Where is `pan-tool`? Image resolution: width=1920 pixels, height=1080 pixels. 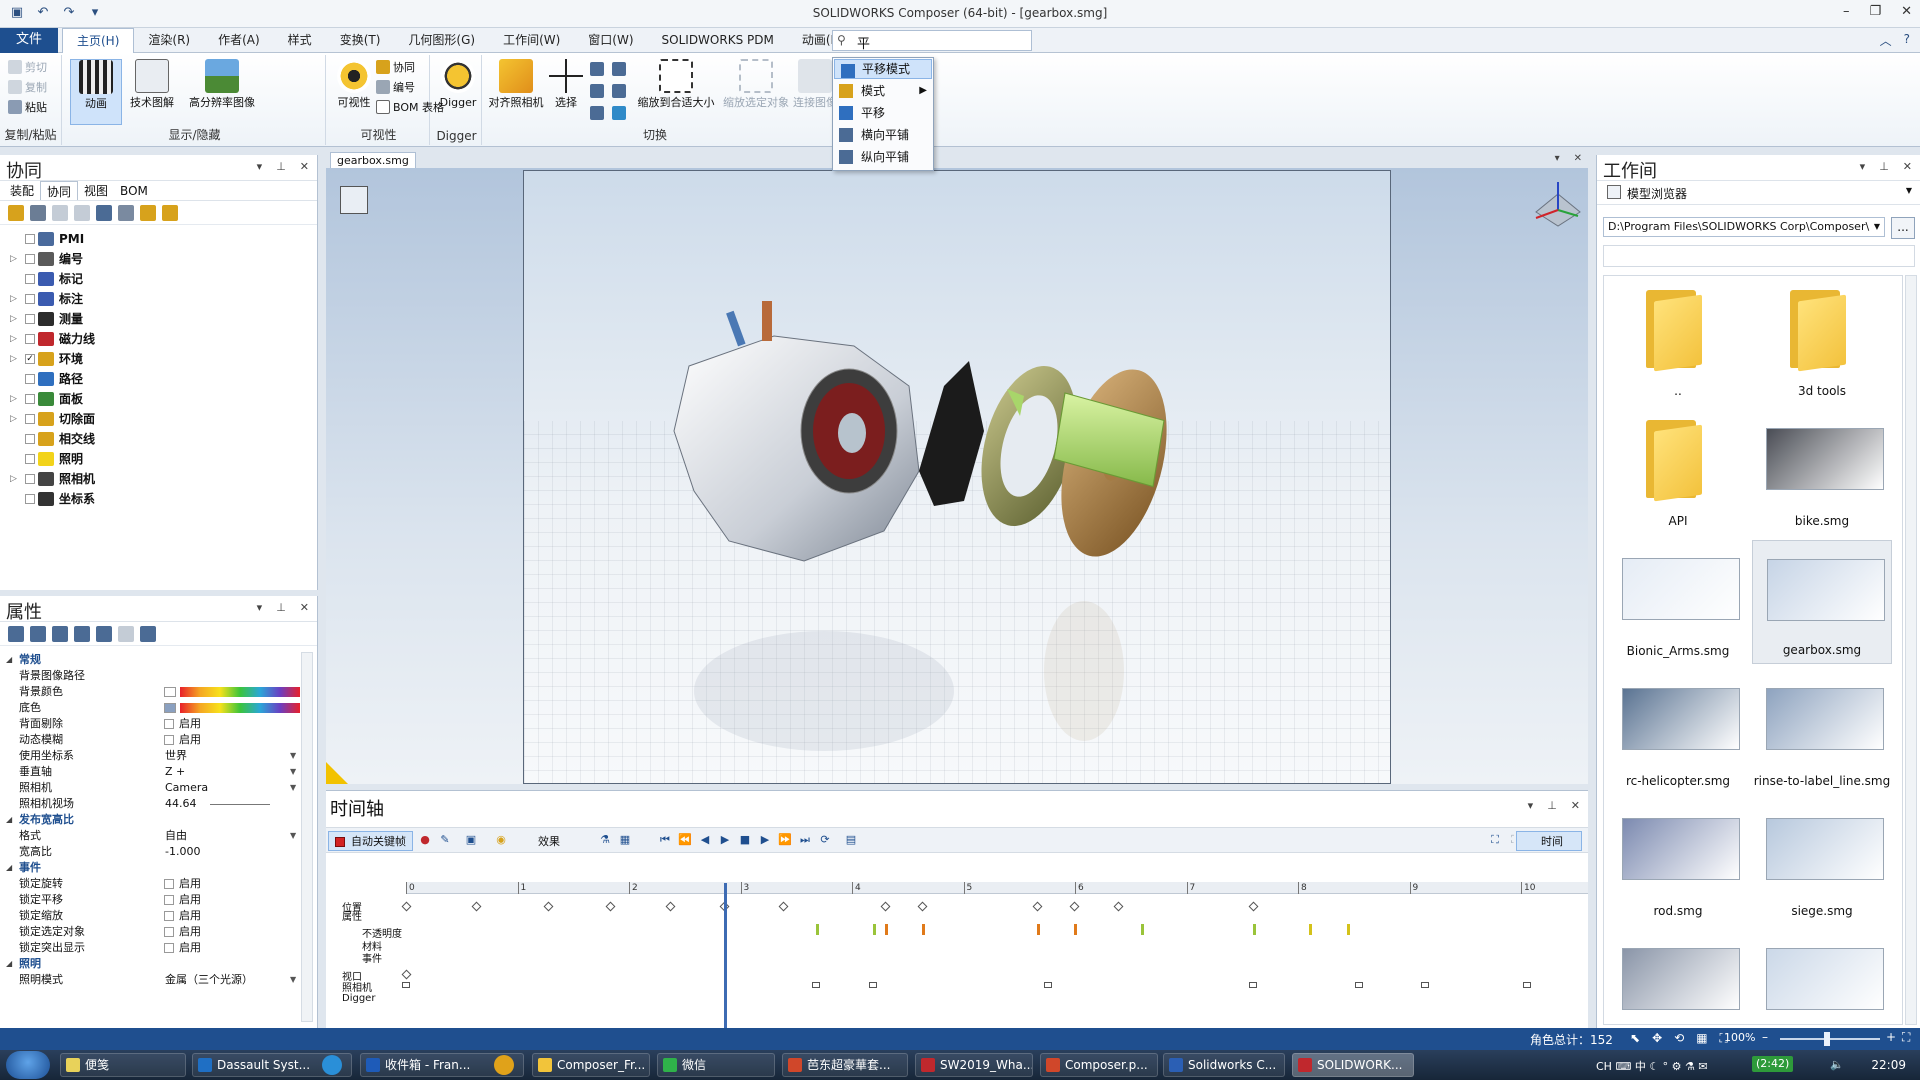 pan-tool is located at coordinates (598, 91).